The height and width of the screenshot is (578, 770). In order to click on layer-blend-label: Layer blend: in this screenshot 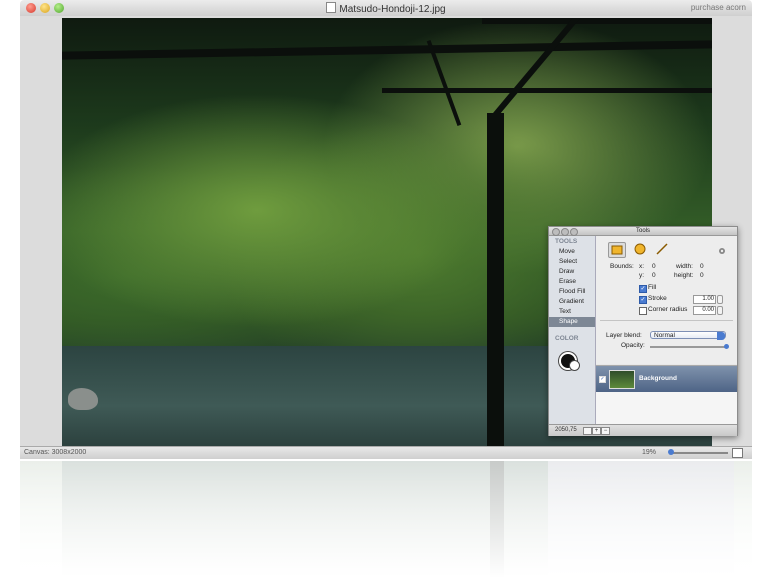, I will do `click(624, 335)`.